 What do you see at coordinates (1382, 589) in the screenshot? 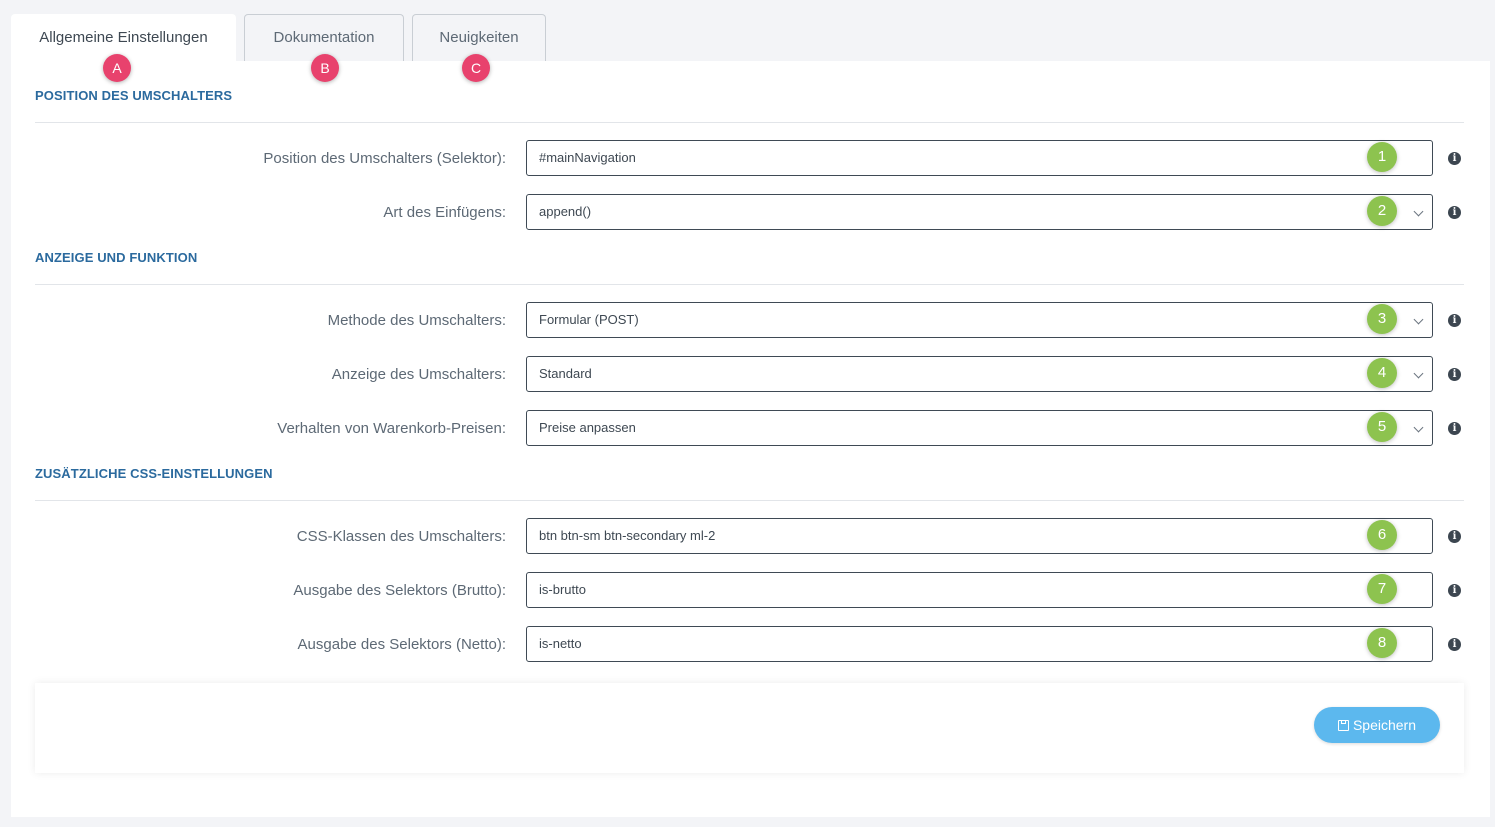
I see `annotation-badge-7: 7` at bounding box center [1382, 589].